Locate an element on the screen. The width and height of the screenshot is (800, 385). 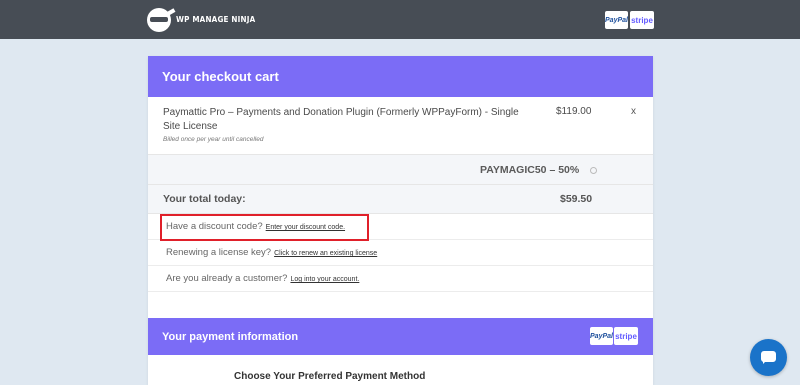
payment-badges: PayPal stripe is located at coordinates (614, 336).